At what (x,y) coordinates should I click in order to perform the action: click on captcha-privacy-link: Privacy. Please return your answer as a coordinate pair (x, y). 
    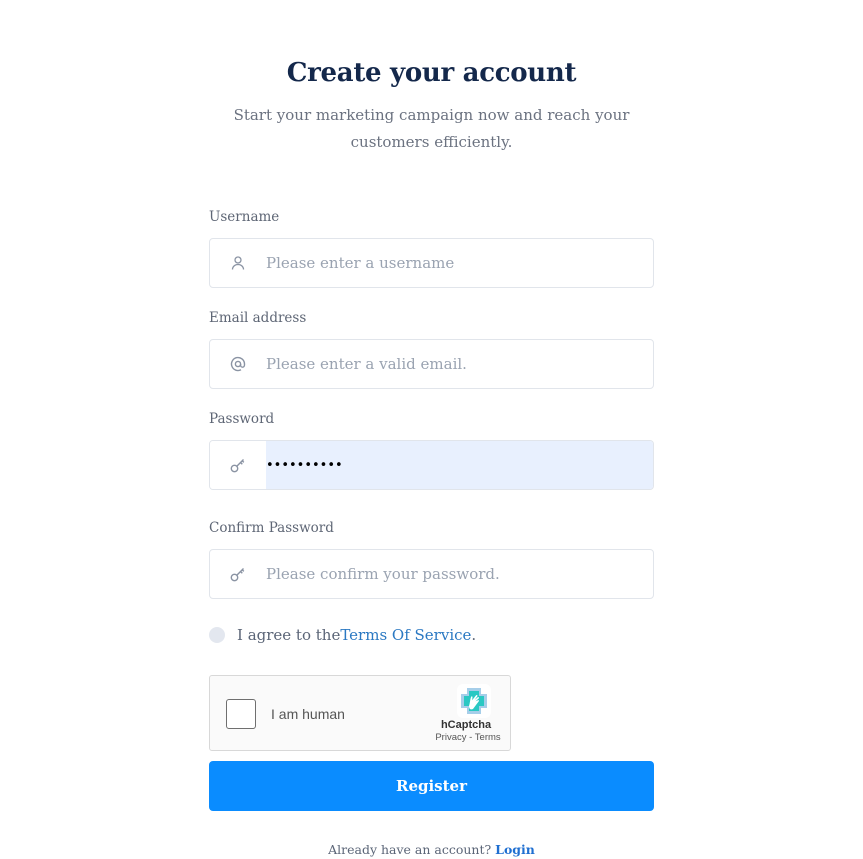
    Looking at the image, I should click on (450, 737).